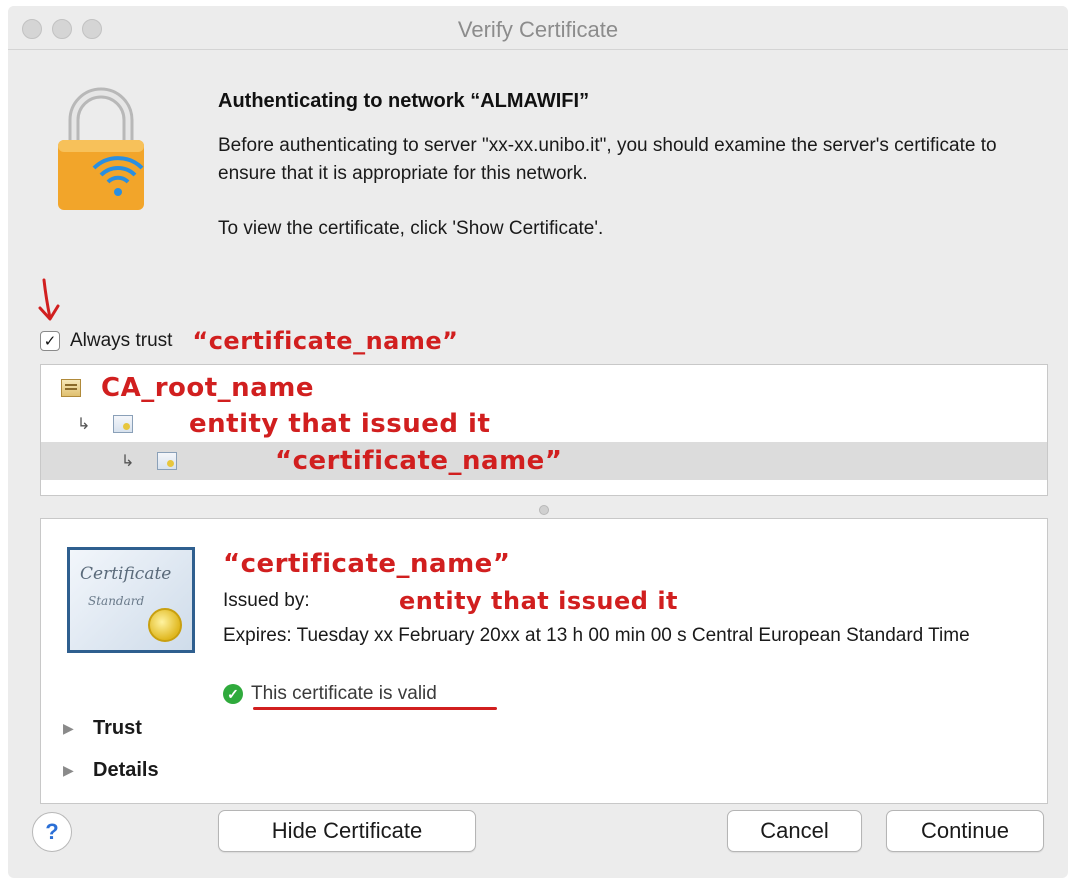 Image resolution: width=1071 pixels, height=885 pixels. Describe the element at coordinates (52, 832) in the screenshot. I see `help-button: ?` at that location.